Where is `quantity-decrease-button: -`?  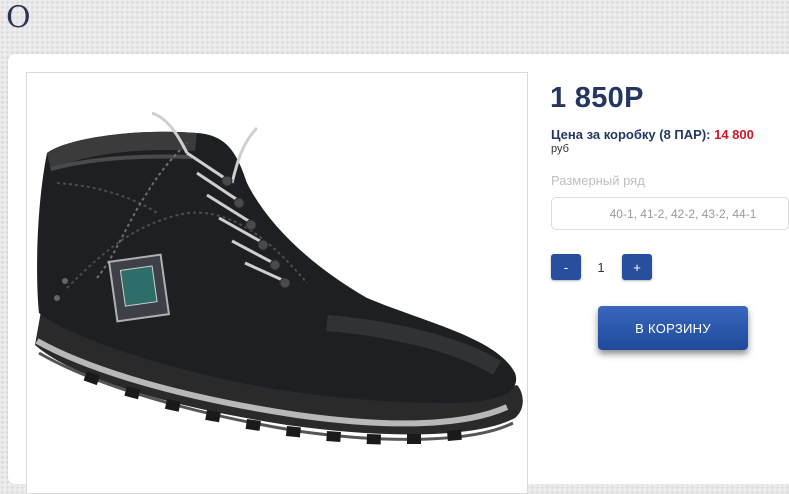 quantity-decrease-button: - is located at coordinates (566, 267).